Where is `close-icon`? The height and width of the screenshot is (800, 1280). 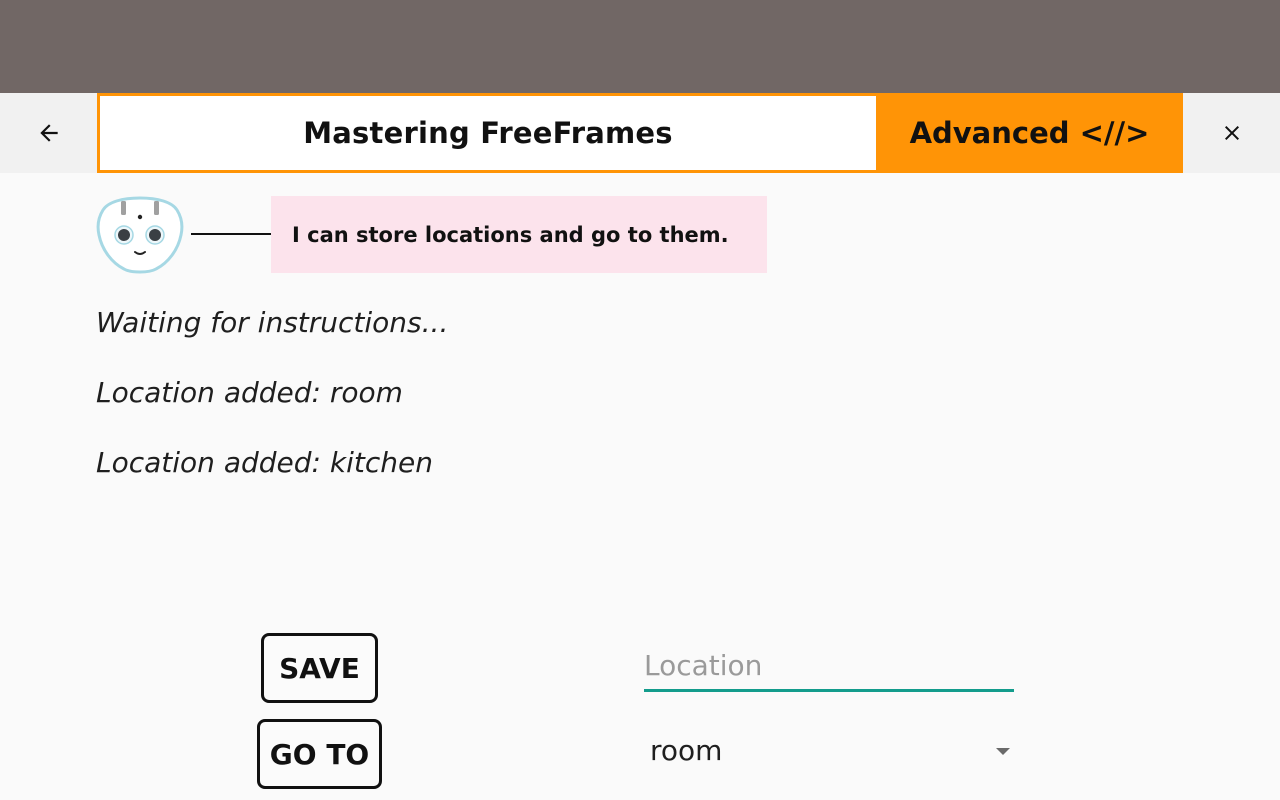
close-icon is located at coordinates (1231, 133).